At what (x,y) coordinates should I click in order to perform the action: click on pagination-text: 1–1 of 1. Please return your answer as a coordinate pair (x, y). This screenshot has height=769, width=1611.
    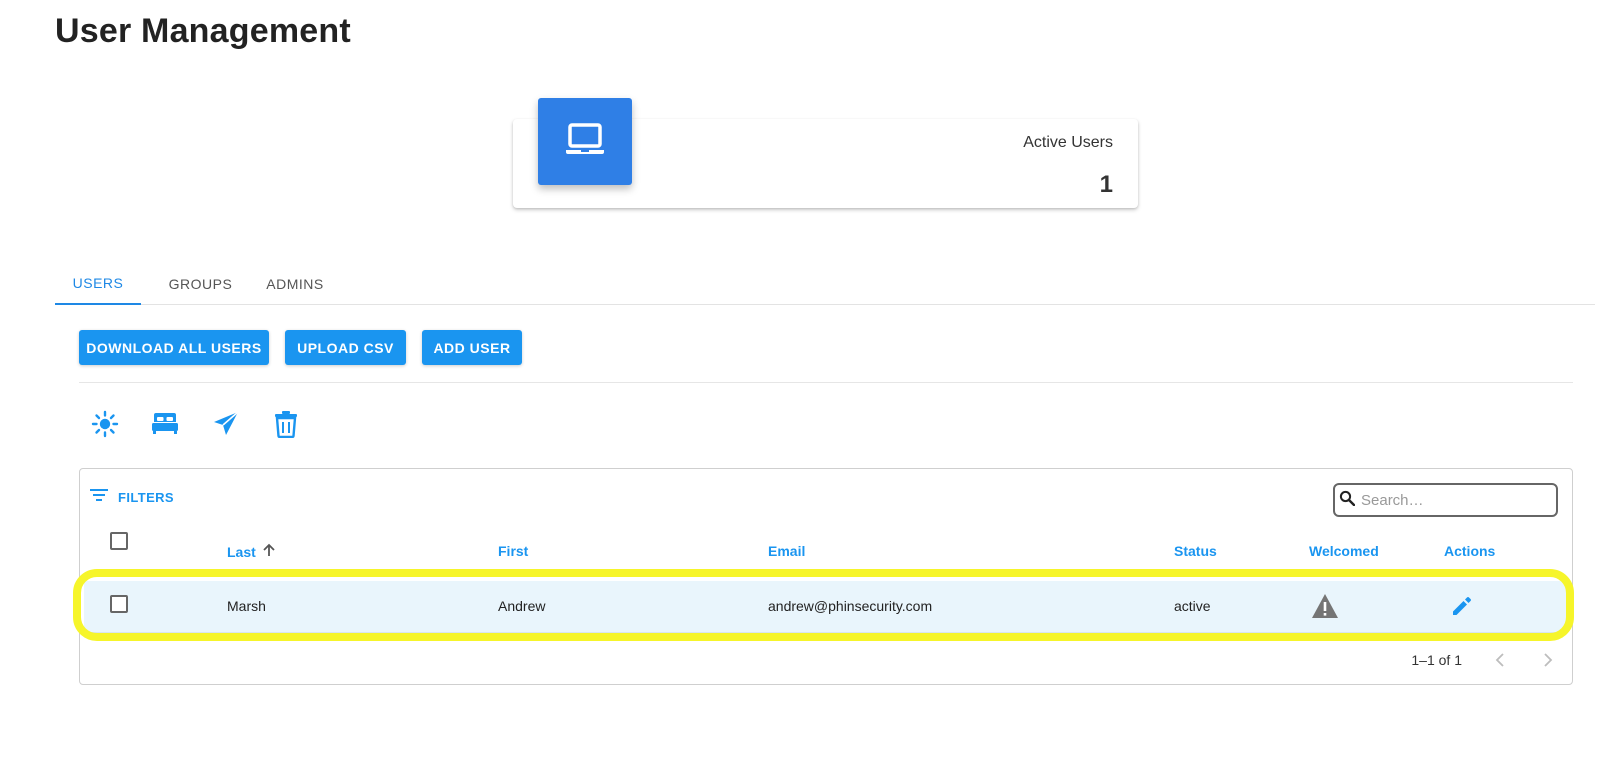
    Looking at the image, I should click on (1436, 660).